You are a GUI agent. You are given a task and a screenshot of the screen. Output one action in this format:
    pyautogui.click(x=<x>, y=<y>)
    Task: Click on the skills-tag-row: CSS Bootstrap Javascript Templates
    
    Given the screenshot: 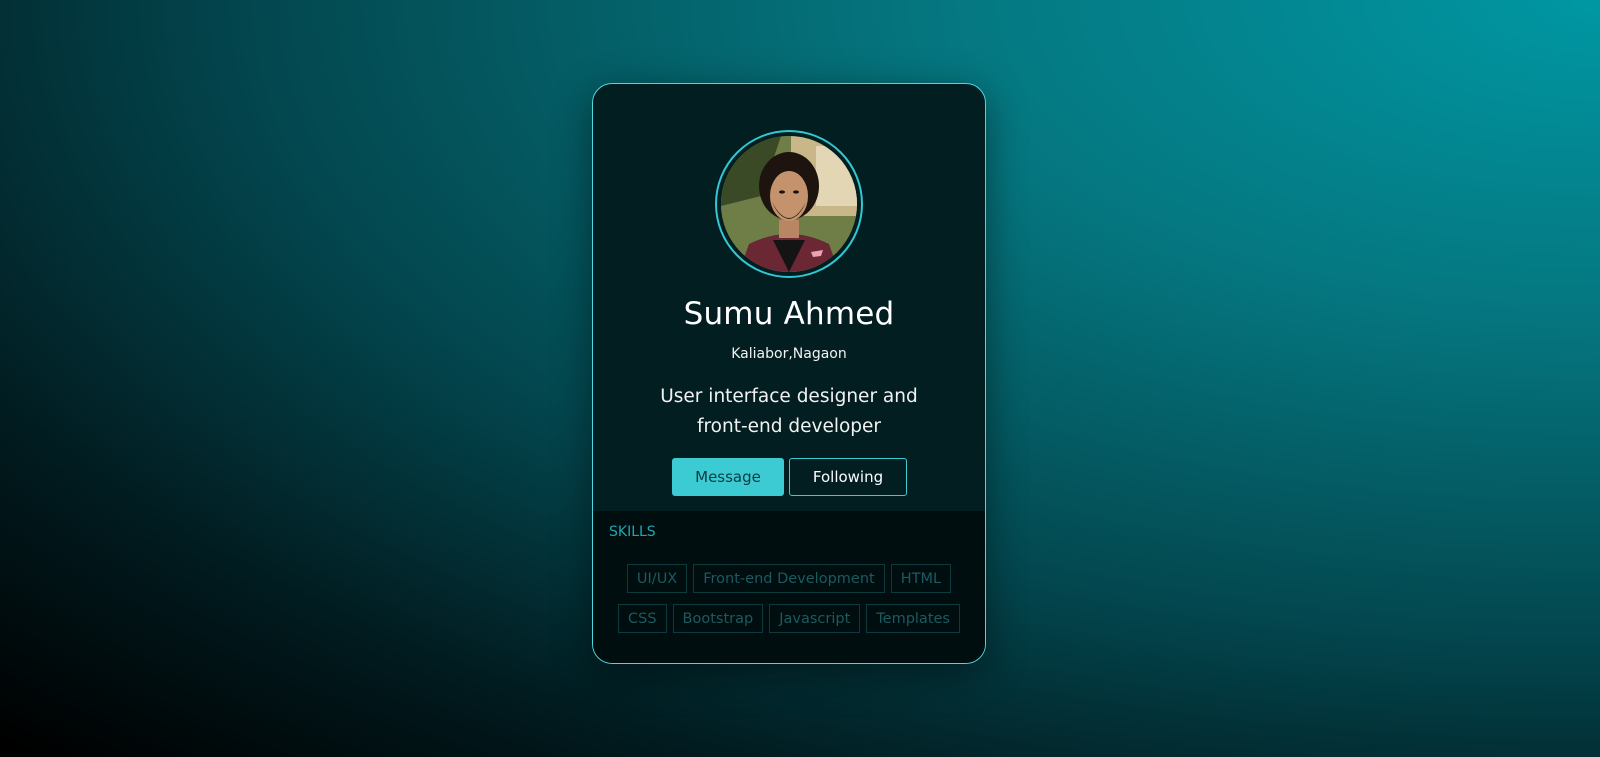 What is the action you would take?
    pyautogui.click(x=789, y=618)
    